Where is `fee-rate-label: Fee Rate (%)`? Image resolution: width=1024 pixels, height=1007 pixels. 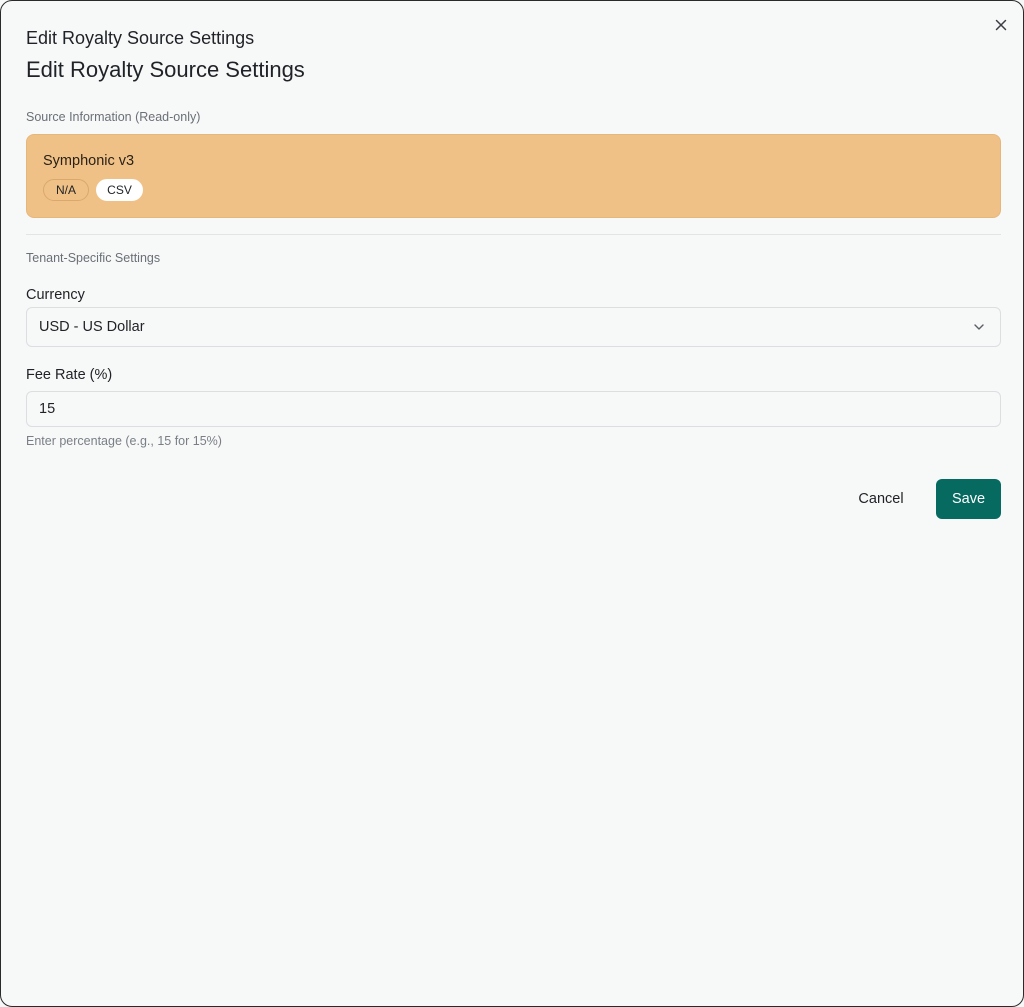 fee-rate-label: Fee Rate (%) is located at coordinates (69, 375).